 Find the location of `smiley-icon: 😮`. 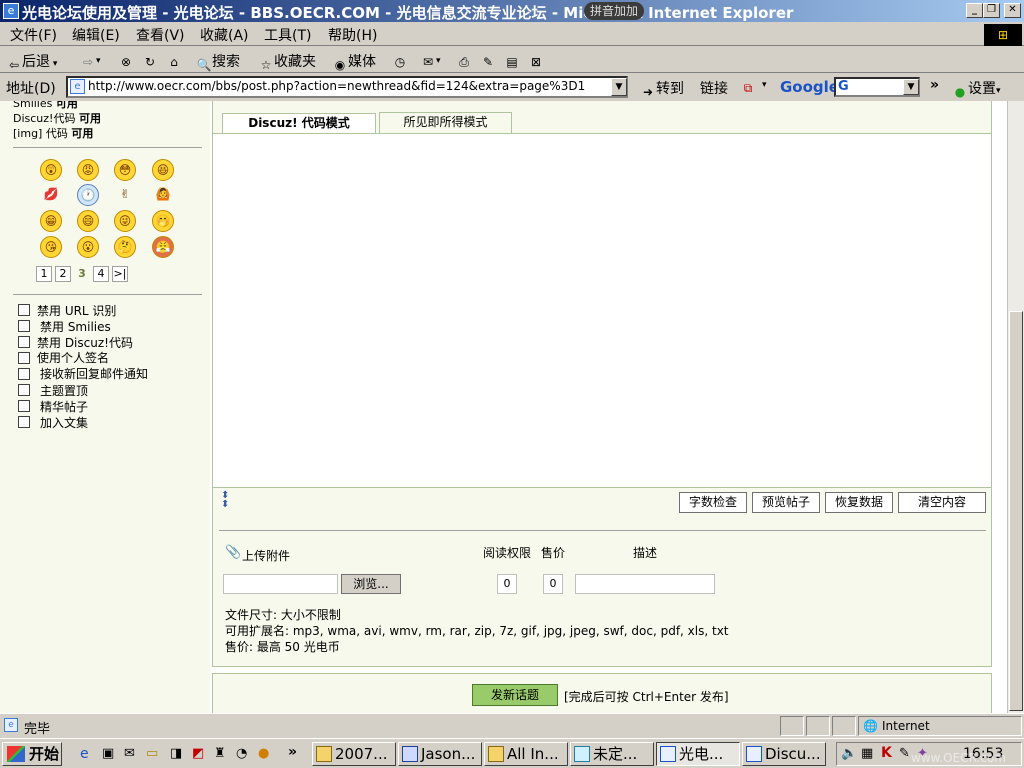

smiley-icon: 😮 is located at coordinates (88, 247).